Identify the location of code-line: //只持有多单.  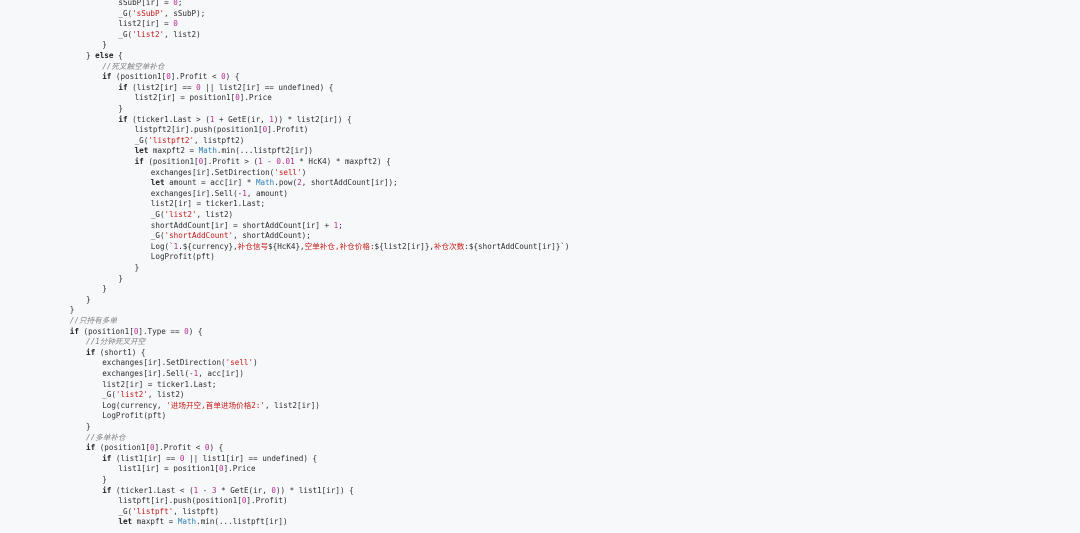
(93, 320).